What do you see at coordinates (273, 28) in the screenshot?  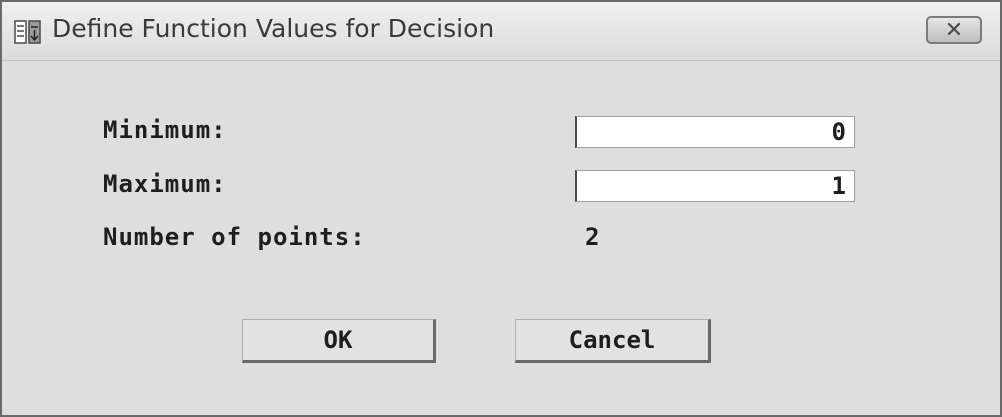 I see `dialog-title: Define Function Values for Decision` at bounding box center [273, 28].